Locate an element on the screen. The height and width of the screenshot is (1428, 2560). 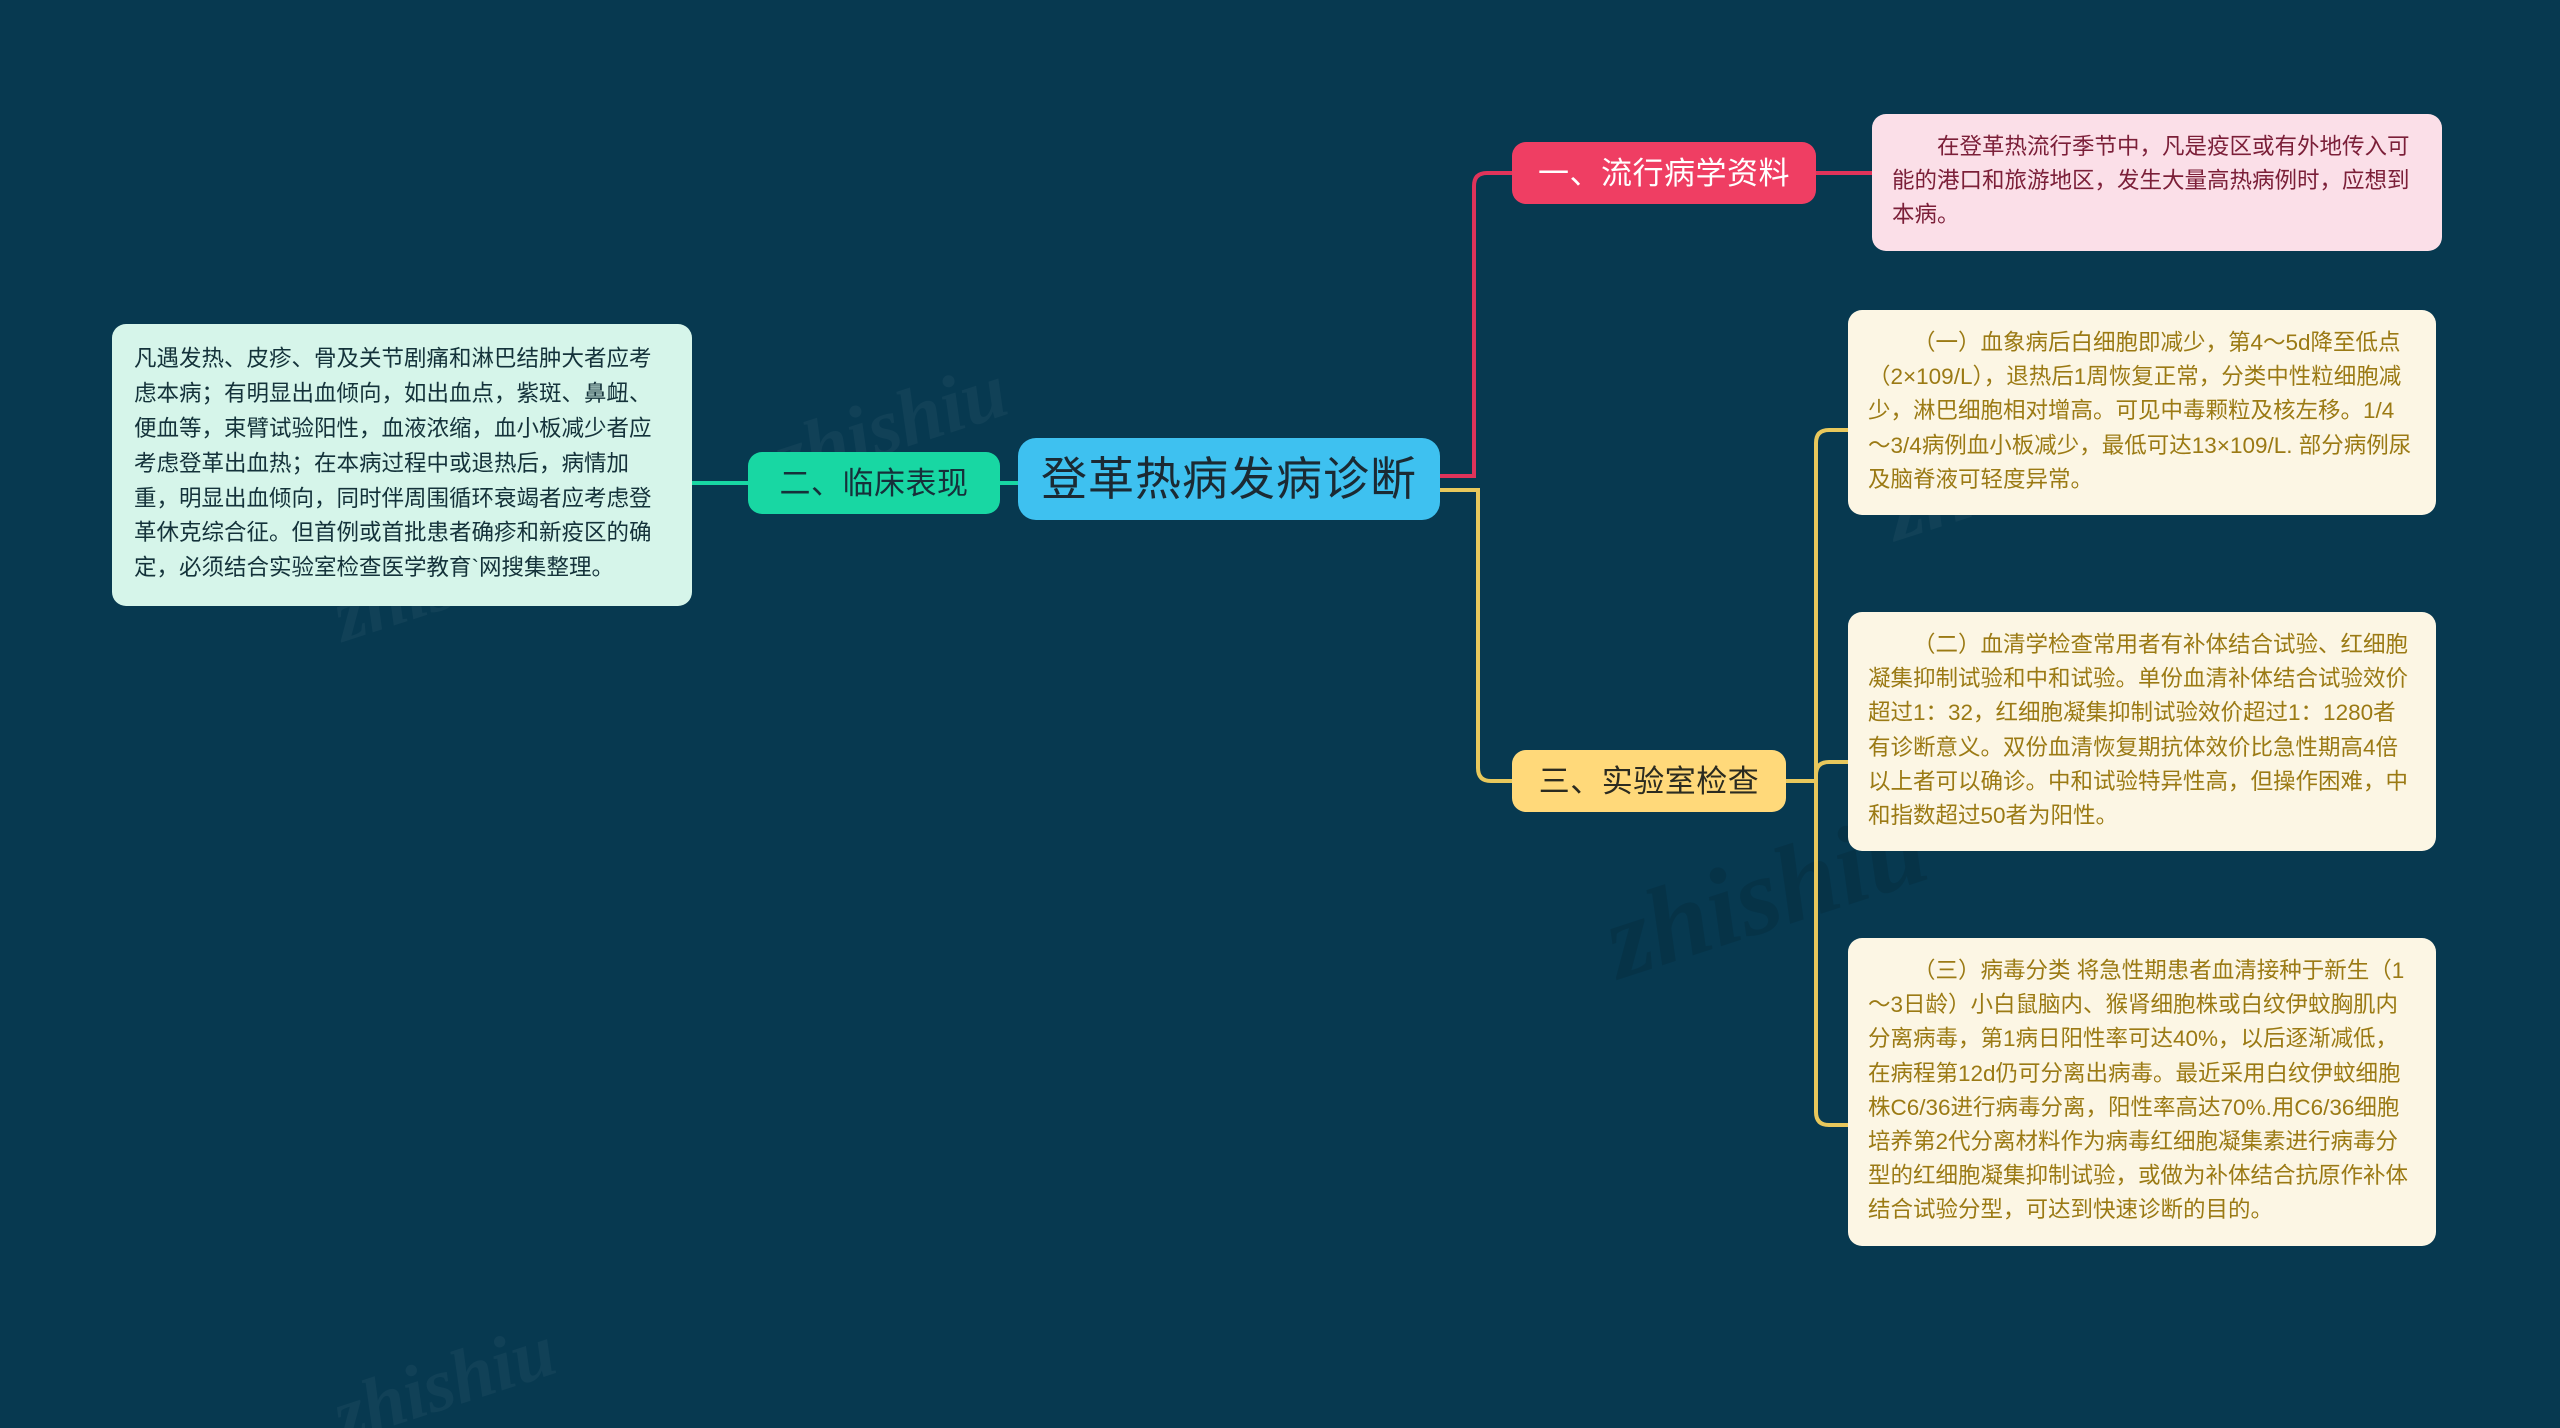
watermark: zhishiu is located at coordinates (444, 1367).